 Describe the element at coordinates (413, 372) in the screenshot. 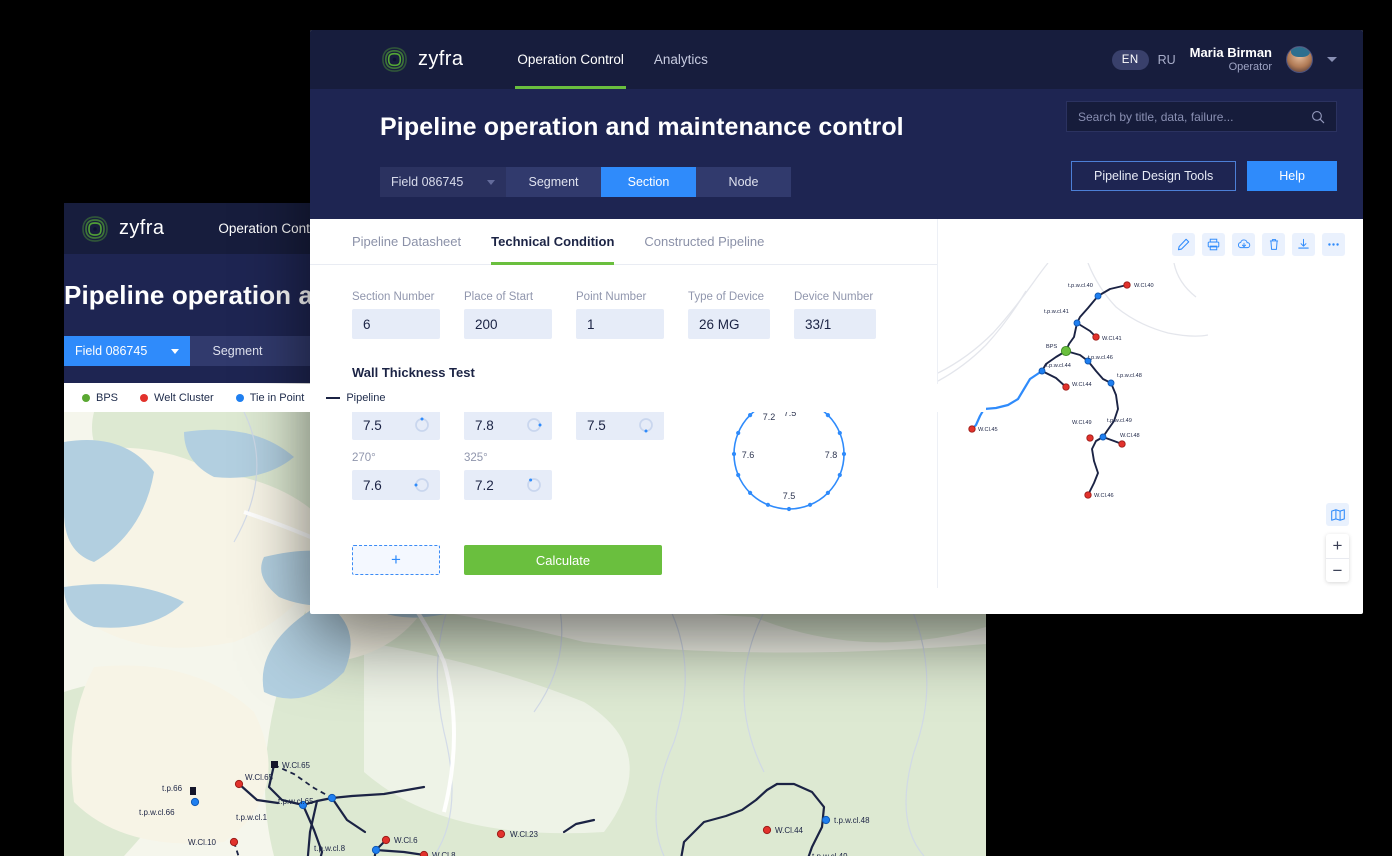

I see `wall-thickness-test-title: Wall Thickness Test` at that location.